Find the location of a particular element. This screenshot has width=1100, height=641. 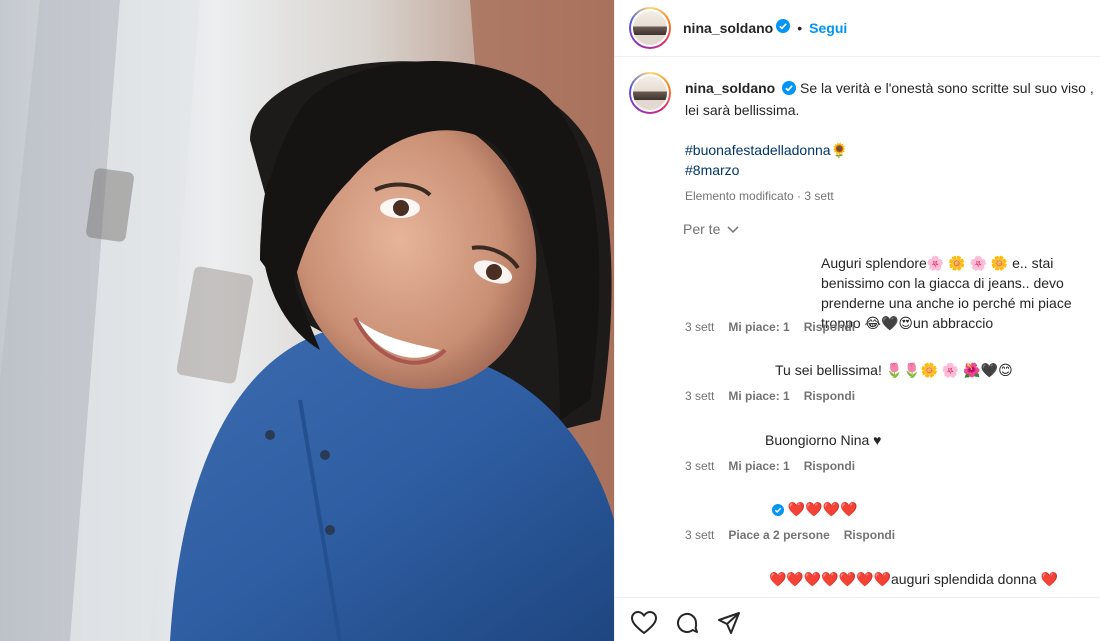

caption-avatar is located at coordinates (650, 93).